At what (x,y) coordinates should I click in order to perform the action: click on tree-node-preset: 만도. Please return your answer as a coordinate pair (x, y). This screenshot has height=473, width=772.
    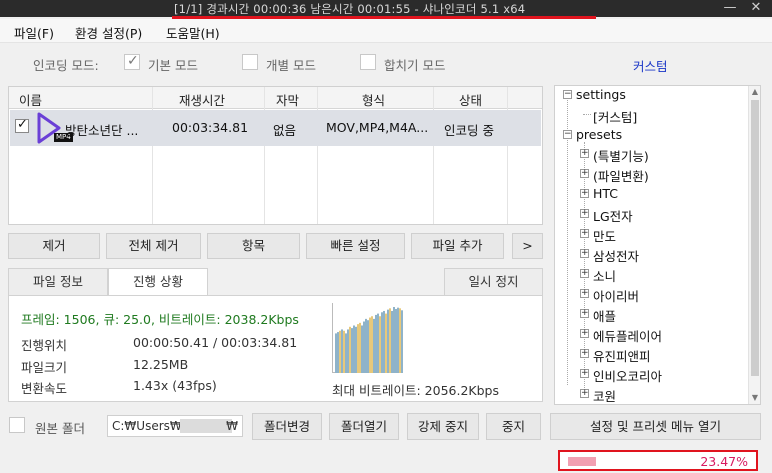
    Looking at the image, I should click on (604, 235).